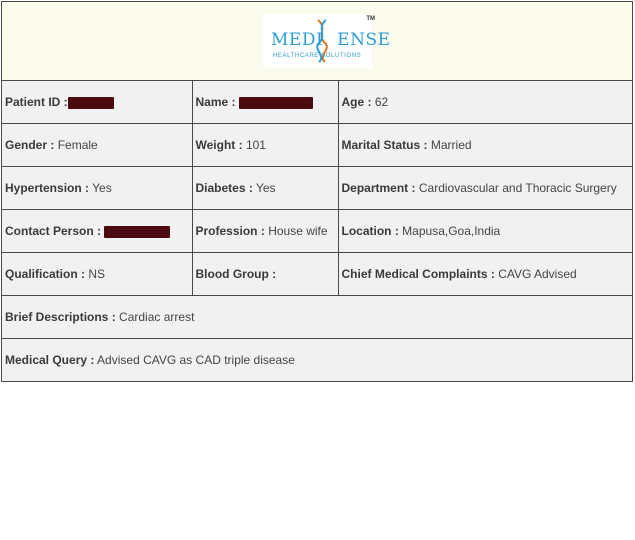 The width and height of the screenshot is (635, 540). I want to click on gender-cell: Gender : Female, so click(97, 145).